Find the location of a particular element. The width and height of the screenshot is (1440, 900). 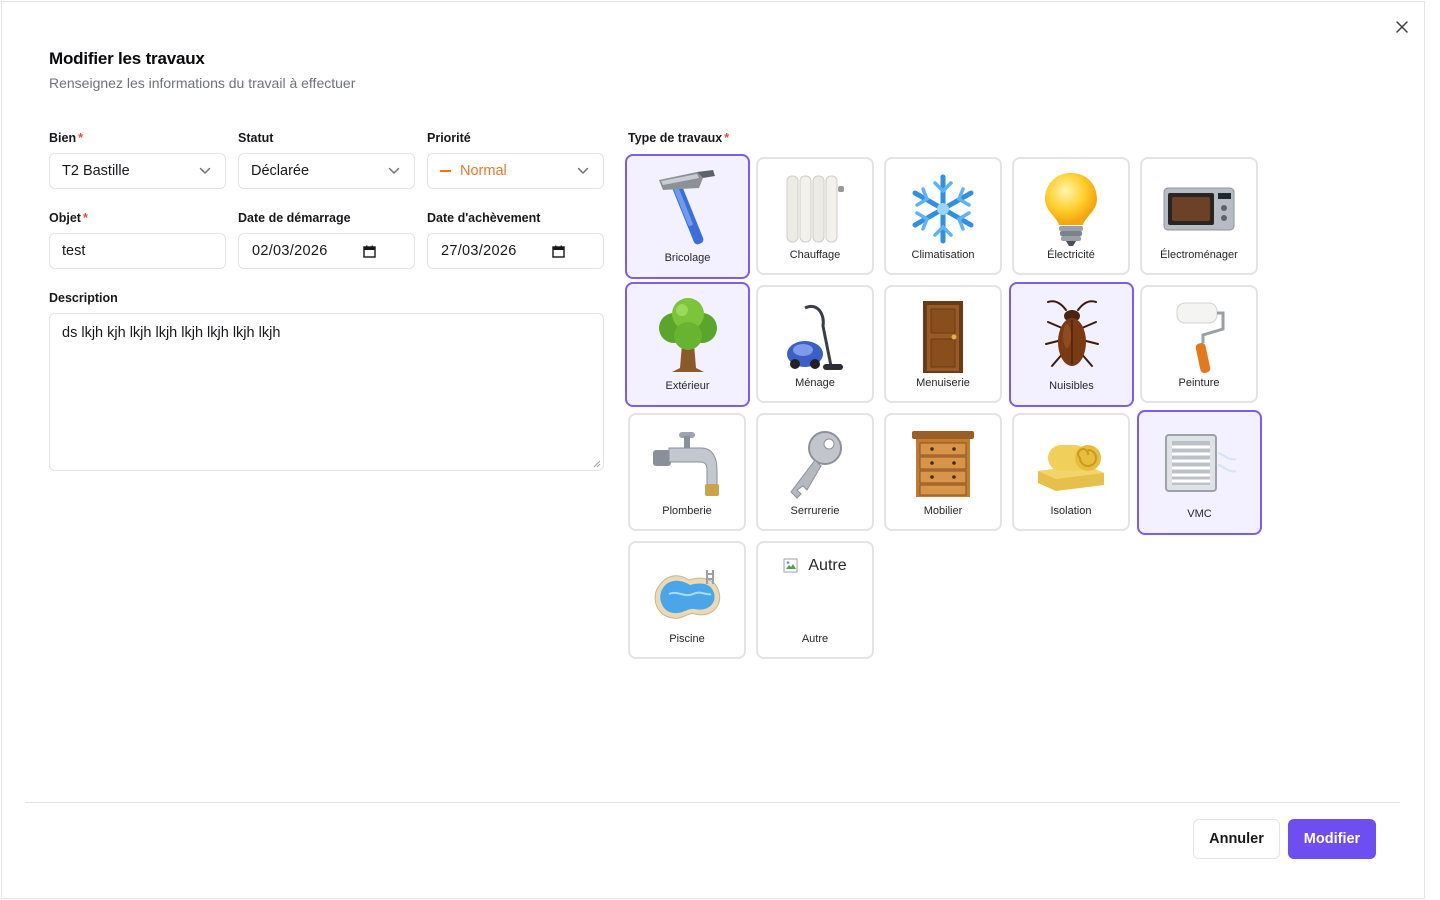

type-tile-electromenager: Électroménager is located at coordinates (1199, 216).